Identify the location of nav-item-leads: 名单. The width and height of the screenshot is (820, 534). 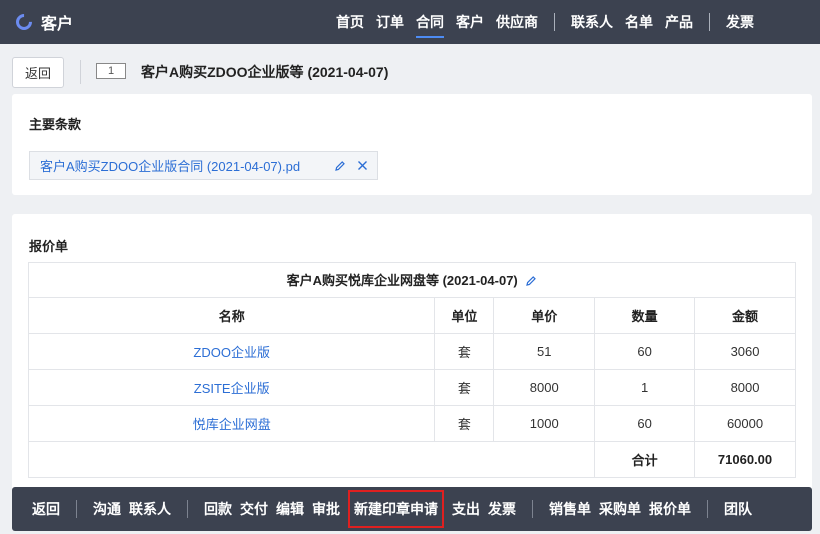
(639, 22).